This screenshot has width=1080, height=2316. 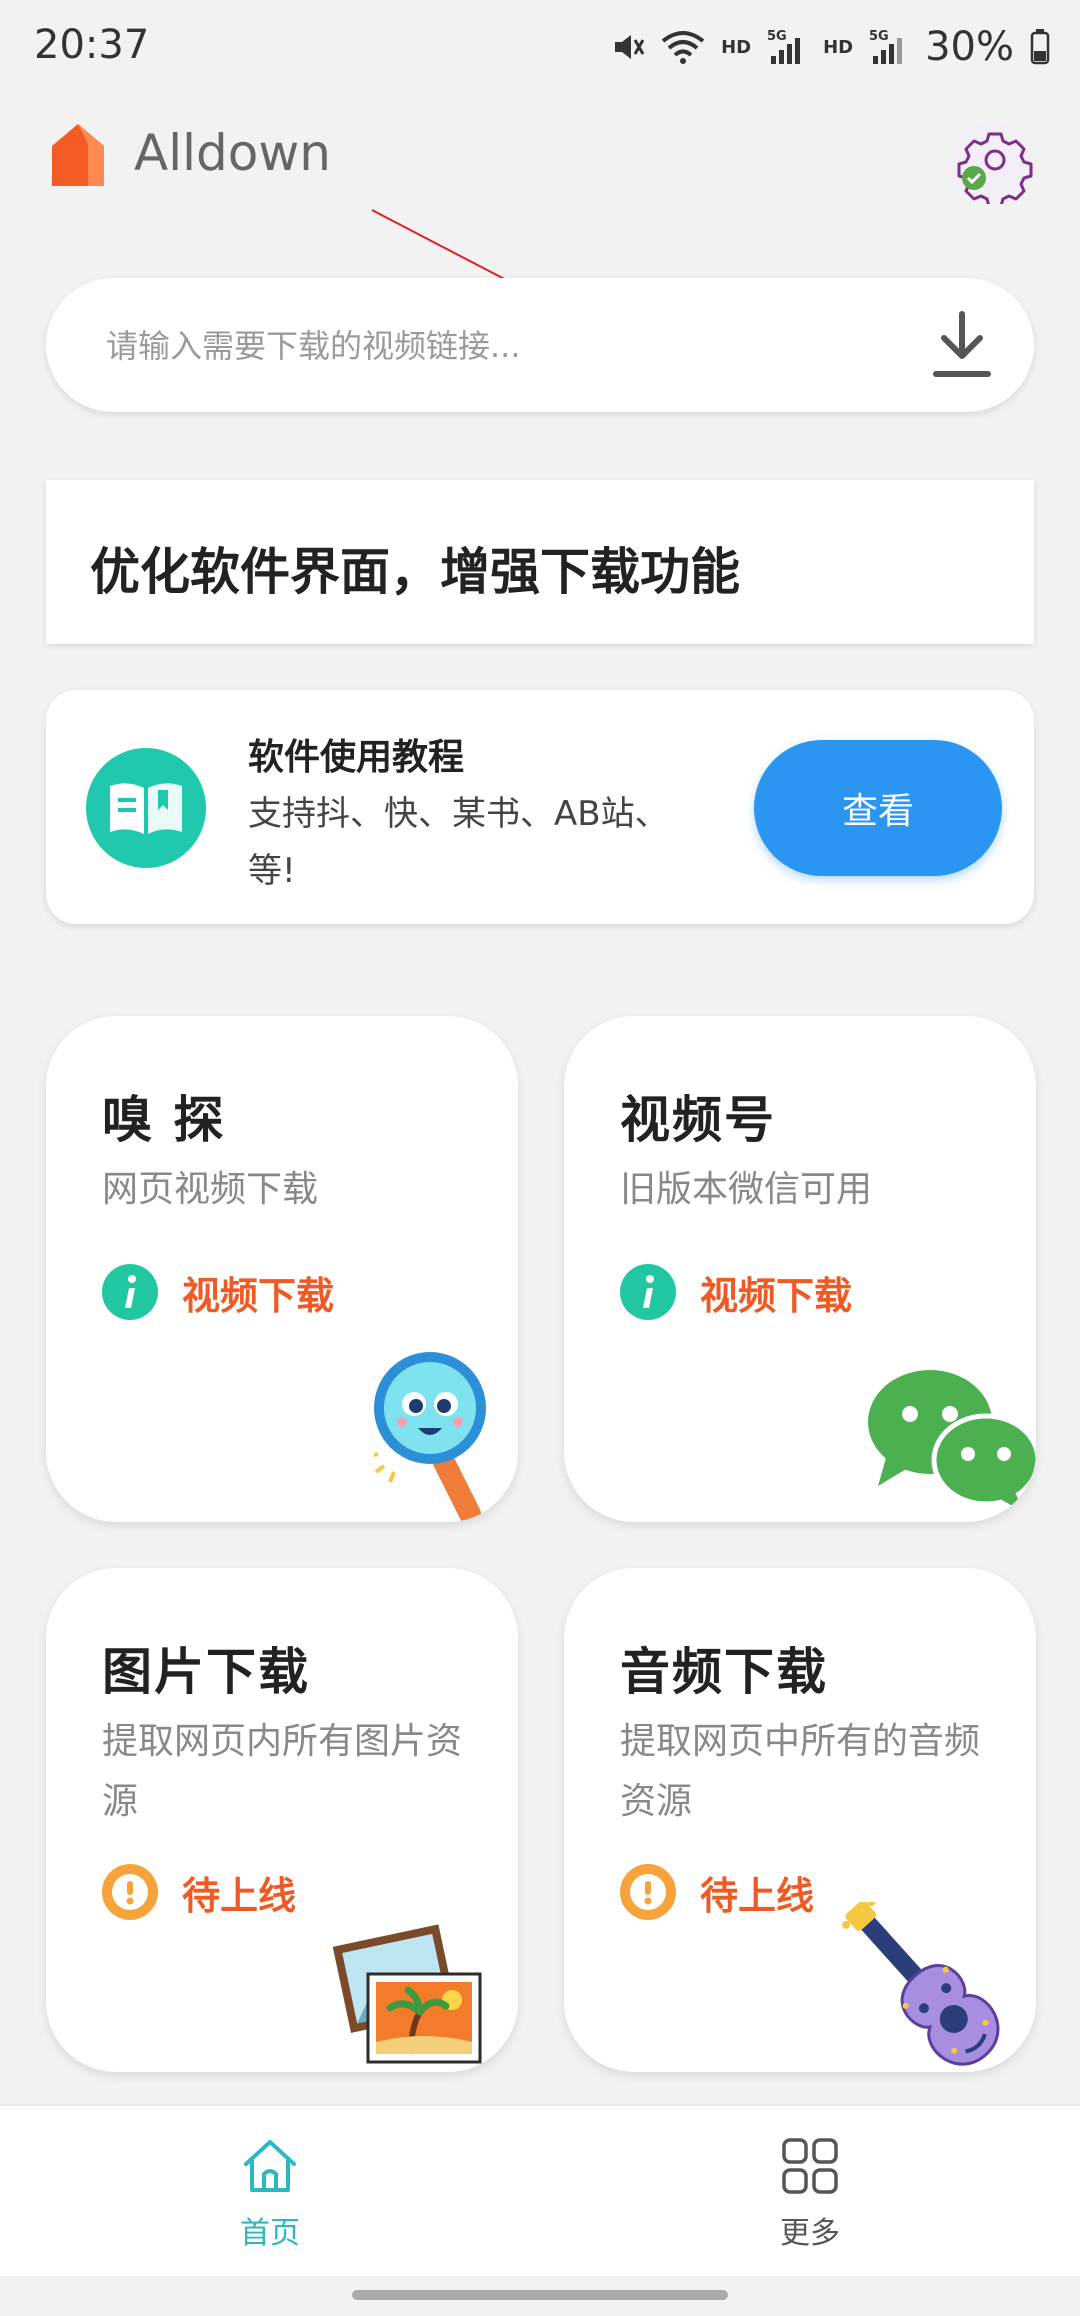 What do you see at coordinates (698, 1120) in the screenshot?
I see `feature-title: 视频号` at bounding box center [698, 1120].